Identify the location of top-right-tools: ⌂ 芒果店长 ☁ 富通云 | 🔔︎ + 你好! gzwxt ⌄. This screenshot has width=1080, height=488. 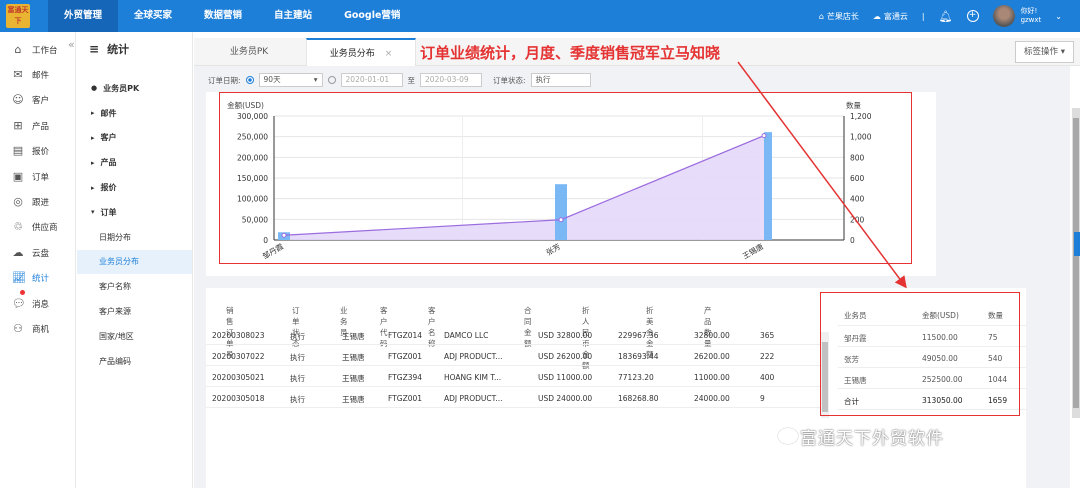
(949, 16).